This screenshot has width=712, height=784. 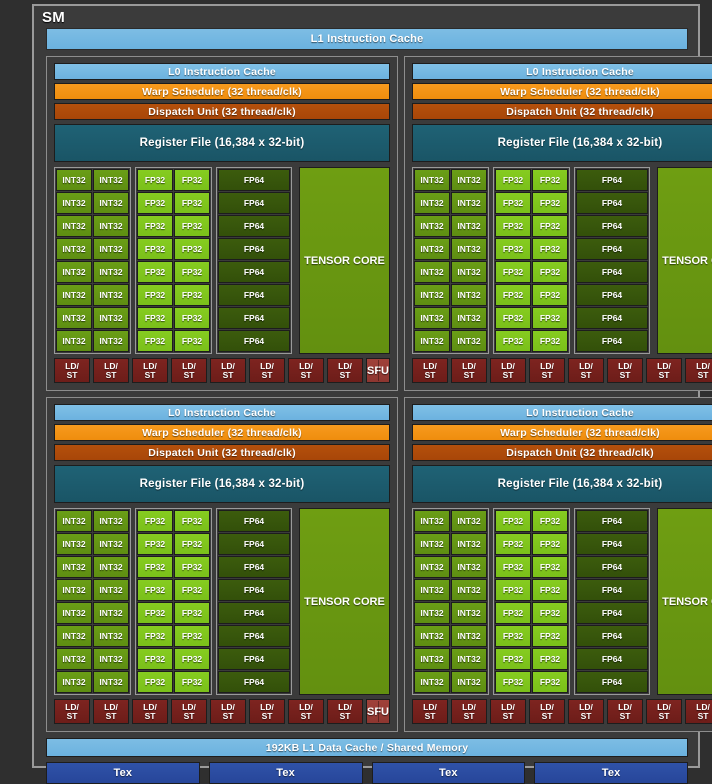 I want to click on register-file-block: Register File (16,384 x 32-bit), so click(x=562, y=484).